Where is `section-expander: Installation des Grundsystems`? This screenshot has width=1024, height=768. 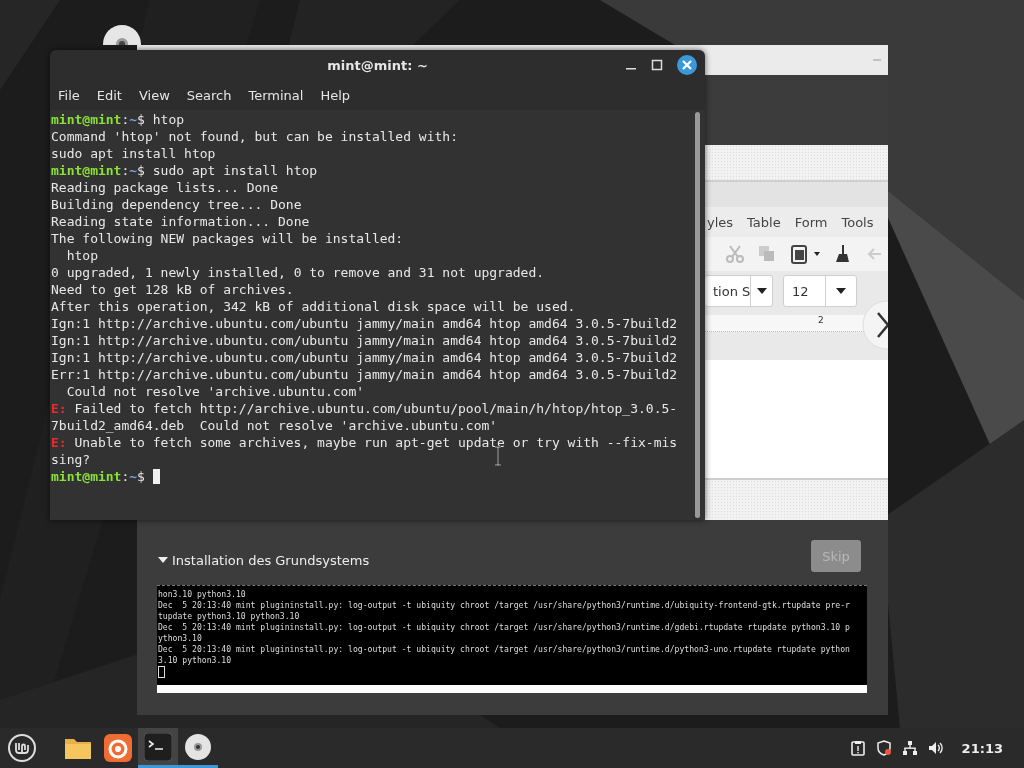
section-expander: Installation des Grundsystems is located at coordinates (263, 560).